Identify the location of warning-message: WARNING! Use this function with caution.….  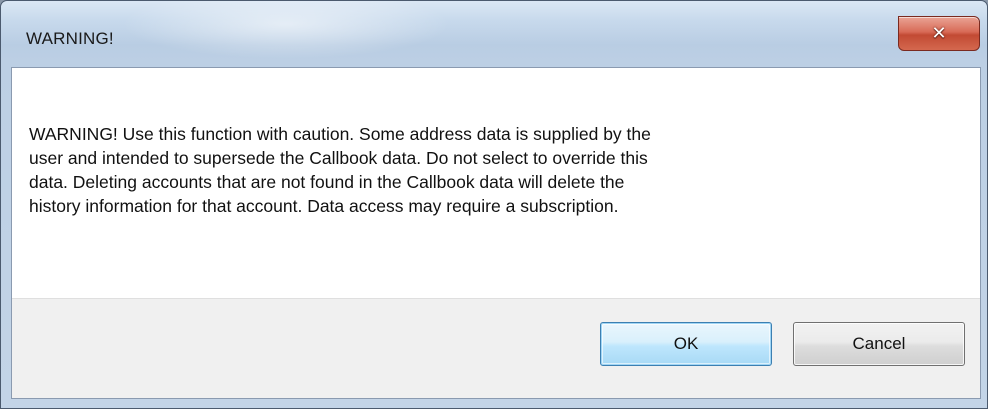
(340, 170).